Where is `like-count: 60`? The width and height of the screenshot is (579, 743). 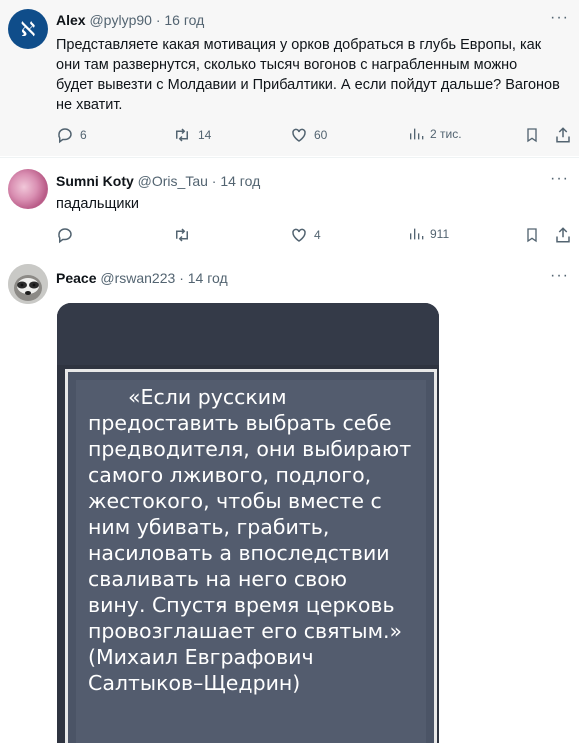
like-count: 60 is located at coordinates (321, 135).